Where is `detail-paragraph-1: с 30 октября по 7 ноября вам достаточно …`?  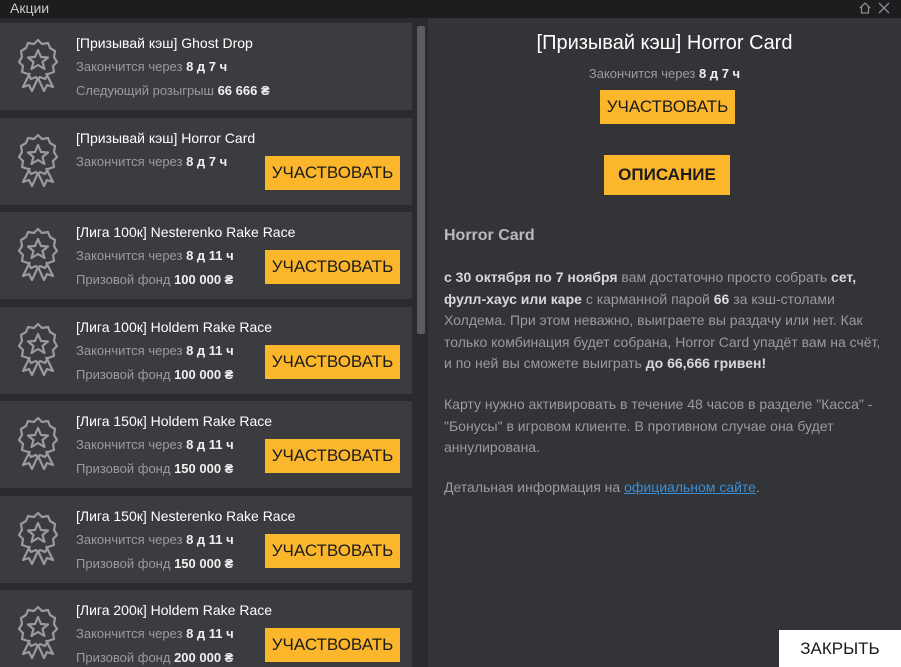
detail-paragraph-1: с 30 октября по 7 ноября вам достаточно … is located at coordinates (664, 321).